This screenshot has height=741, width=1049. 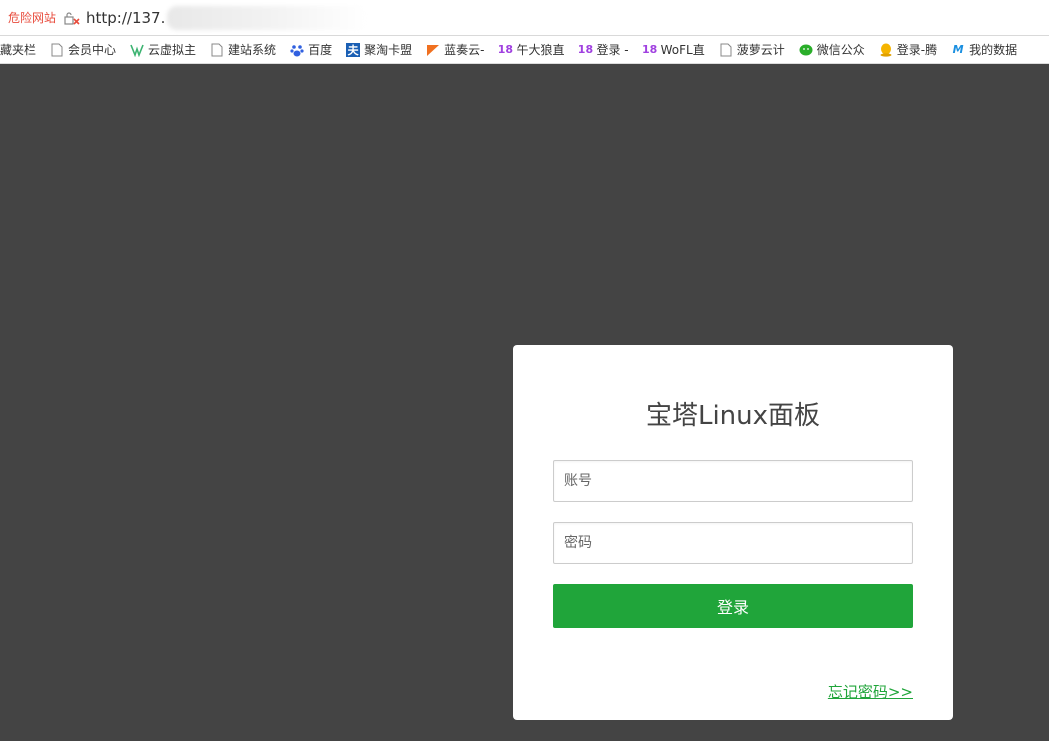 I want to click on bookmark-cloud-host: 云虚拟主, so click(x=164, y=49).